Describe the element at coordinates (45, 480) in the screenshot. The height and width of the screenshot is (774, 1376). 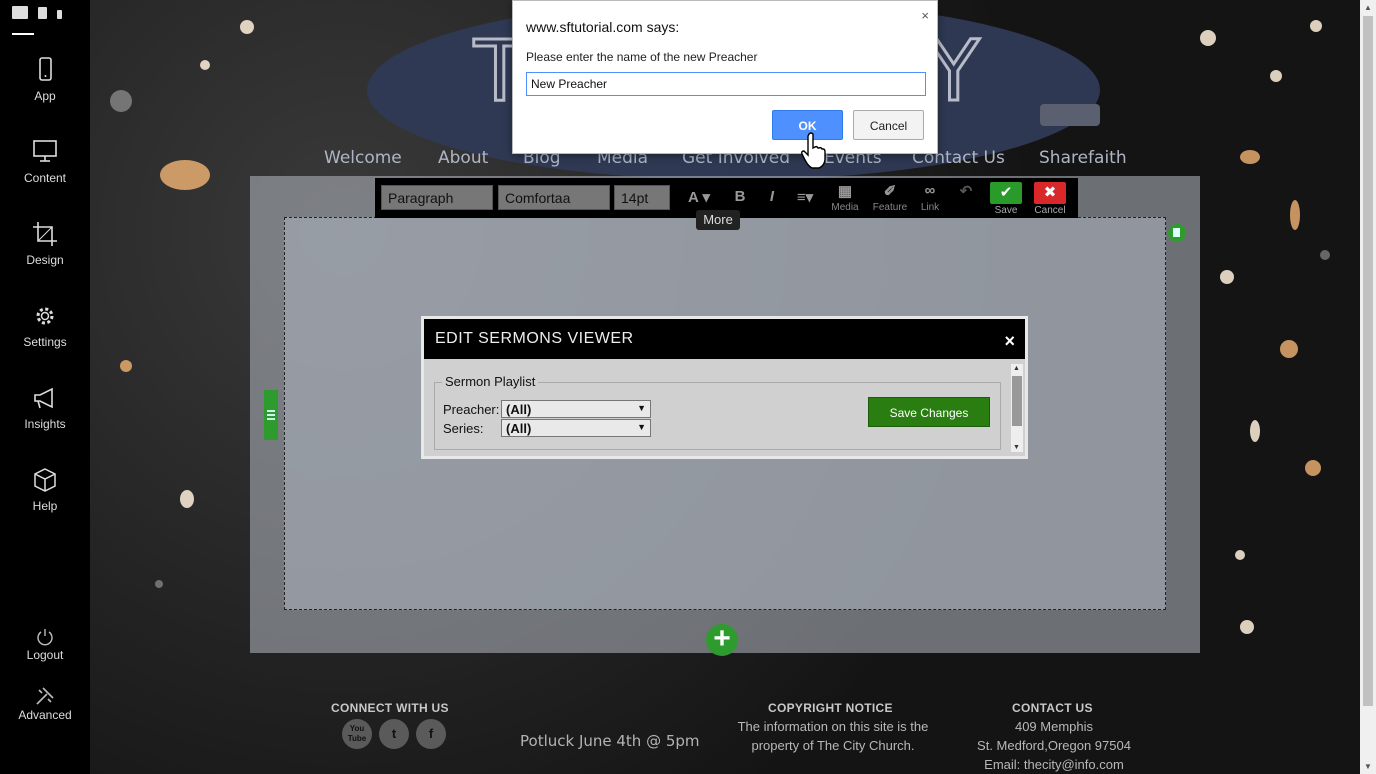
I see `box-icon` at that location.